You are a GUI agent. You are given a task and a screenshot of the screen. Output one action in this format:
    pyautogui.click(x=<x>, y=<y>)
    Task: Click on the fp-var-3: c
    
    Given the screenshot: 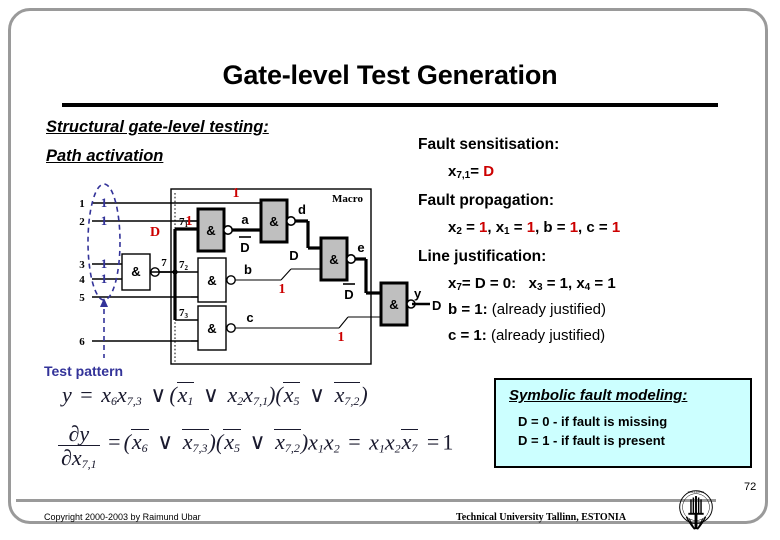 What is the action you would take?
    pyautogui.click(x=590, y=227)
    